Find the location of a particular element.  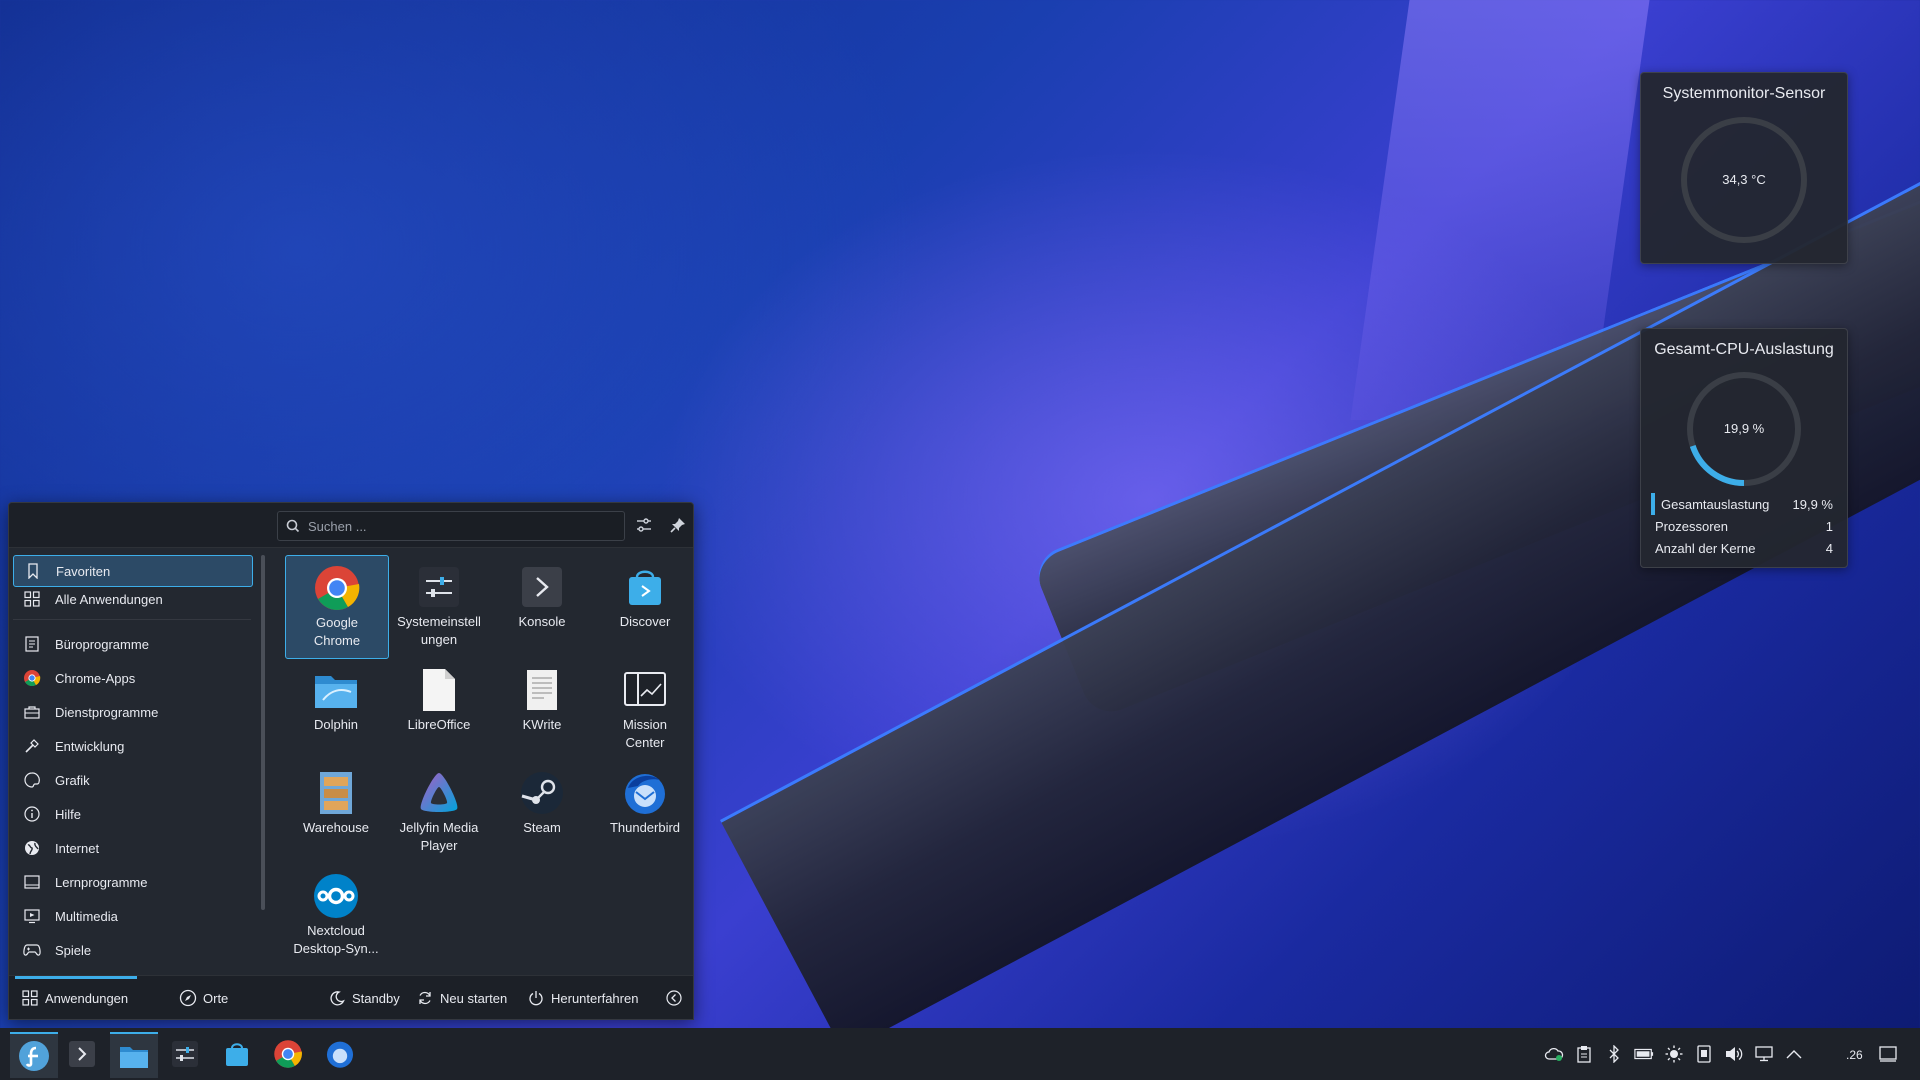

globe-icon is located at coordinates (32, 848).